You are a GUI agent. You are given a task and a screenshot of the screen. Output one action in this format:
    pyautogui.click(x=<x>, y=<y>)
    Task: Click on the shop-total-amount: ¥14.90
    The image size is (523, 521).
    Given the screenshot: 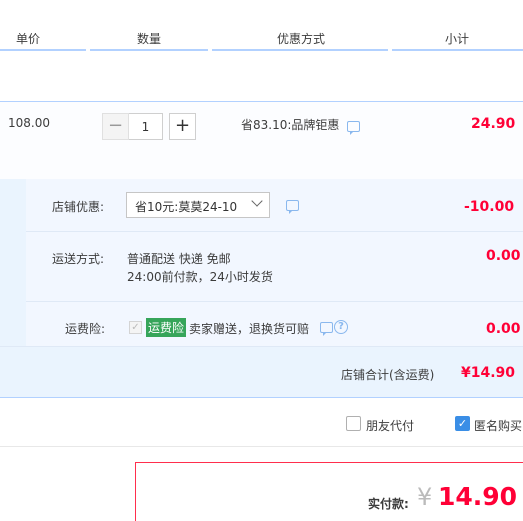 What is the action you would take?
    pyautogui.click(x=488, y=373)
    